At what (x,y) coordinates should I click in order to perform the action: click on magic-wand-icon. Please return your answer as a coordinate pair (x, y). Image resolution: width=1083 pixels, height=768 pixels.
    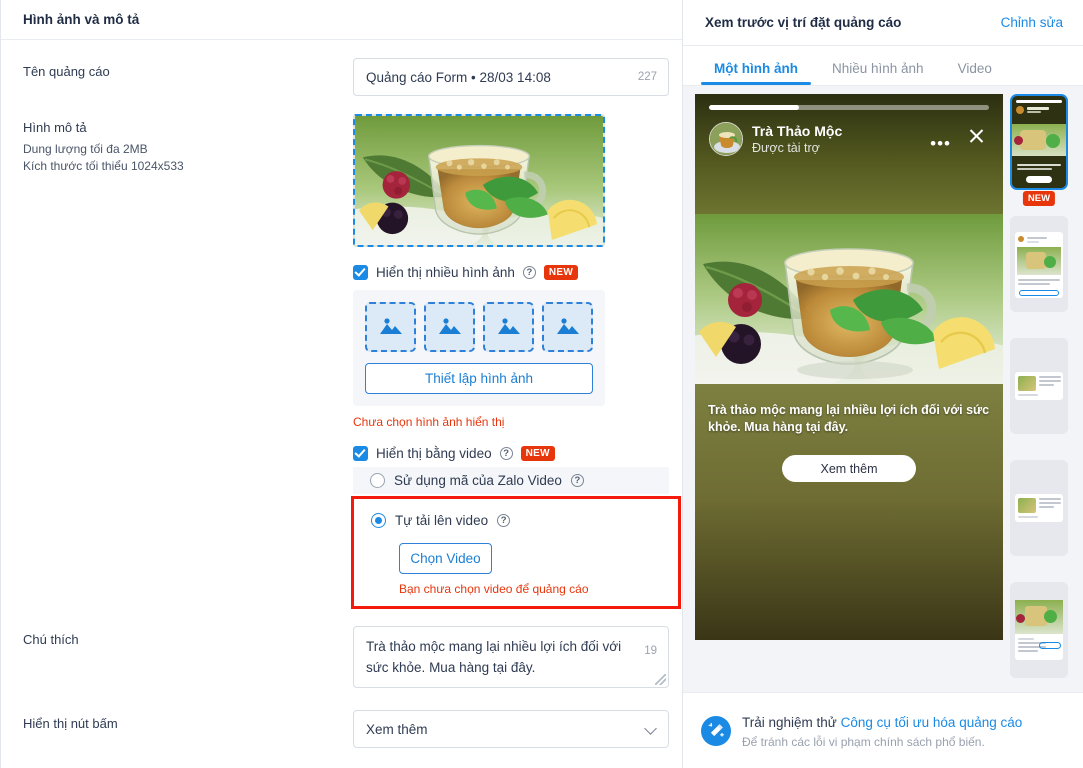
    Looking at the image, I should click on (716, 730).